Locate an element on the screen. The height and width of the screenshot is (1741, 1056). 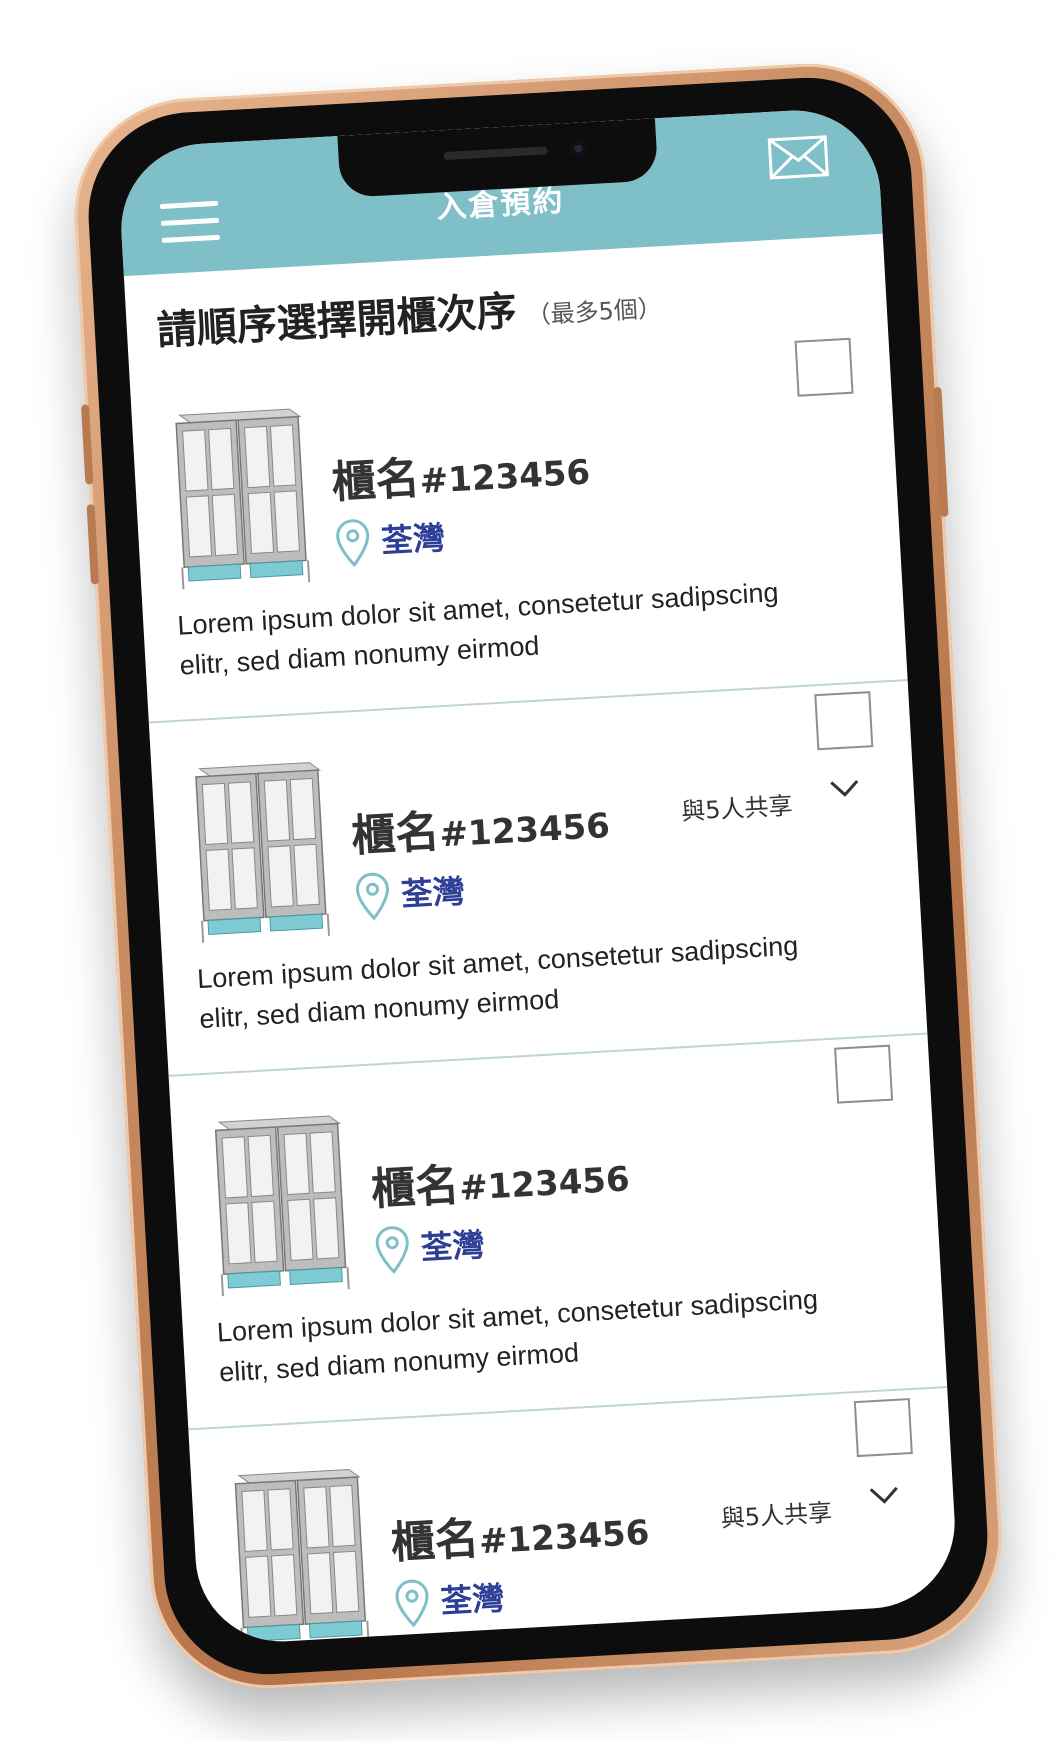
front-camera is located at coordinates (578, 149).